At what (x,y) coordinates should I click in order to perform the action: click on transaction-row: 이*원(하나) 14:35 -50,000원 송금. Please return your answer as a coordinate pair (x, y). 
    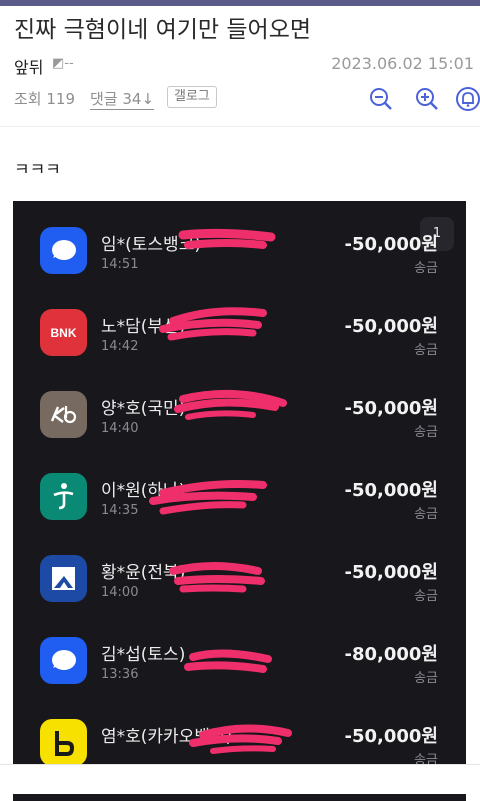
    Looking at the image, I should click on (239, 488).